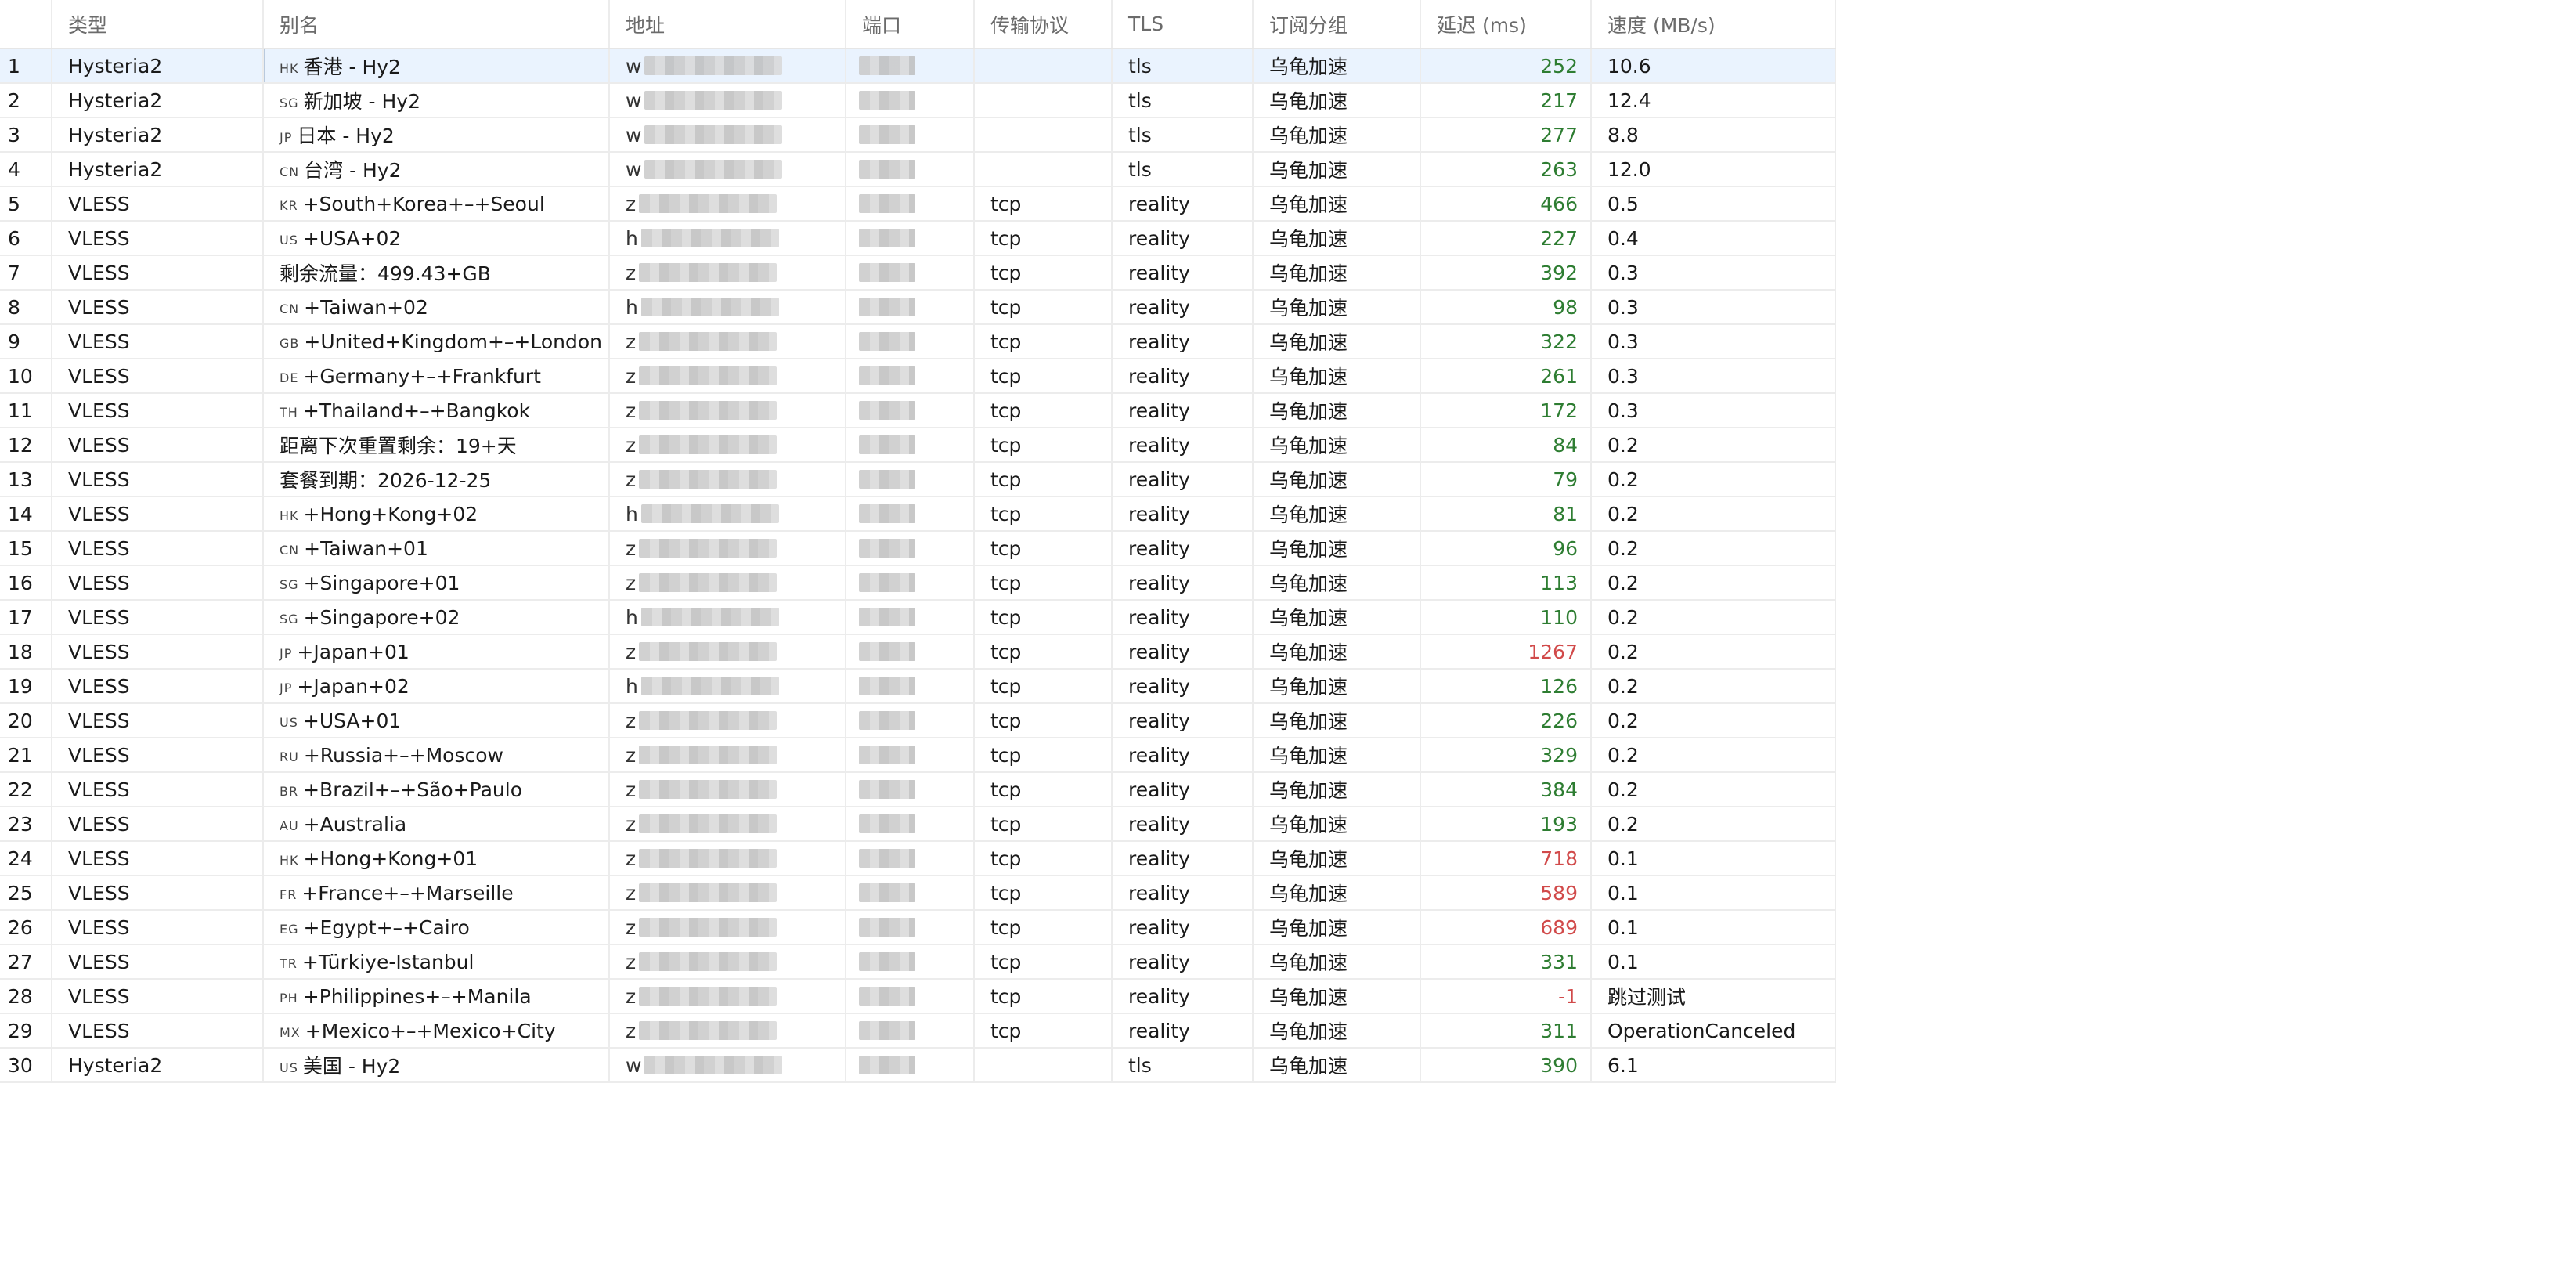 The width and height of the screenshot is (2576, 1271). What do you see at coordinates (918, 66) in the screenshot?
I see `table-row: 1 Hysteria2 HK 香港 - Hy2 w tls 乌龟加速 252 10.6` at bounding box center [918, 66].